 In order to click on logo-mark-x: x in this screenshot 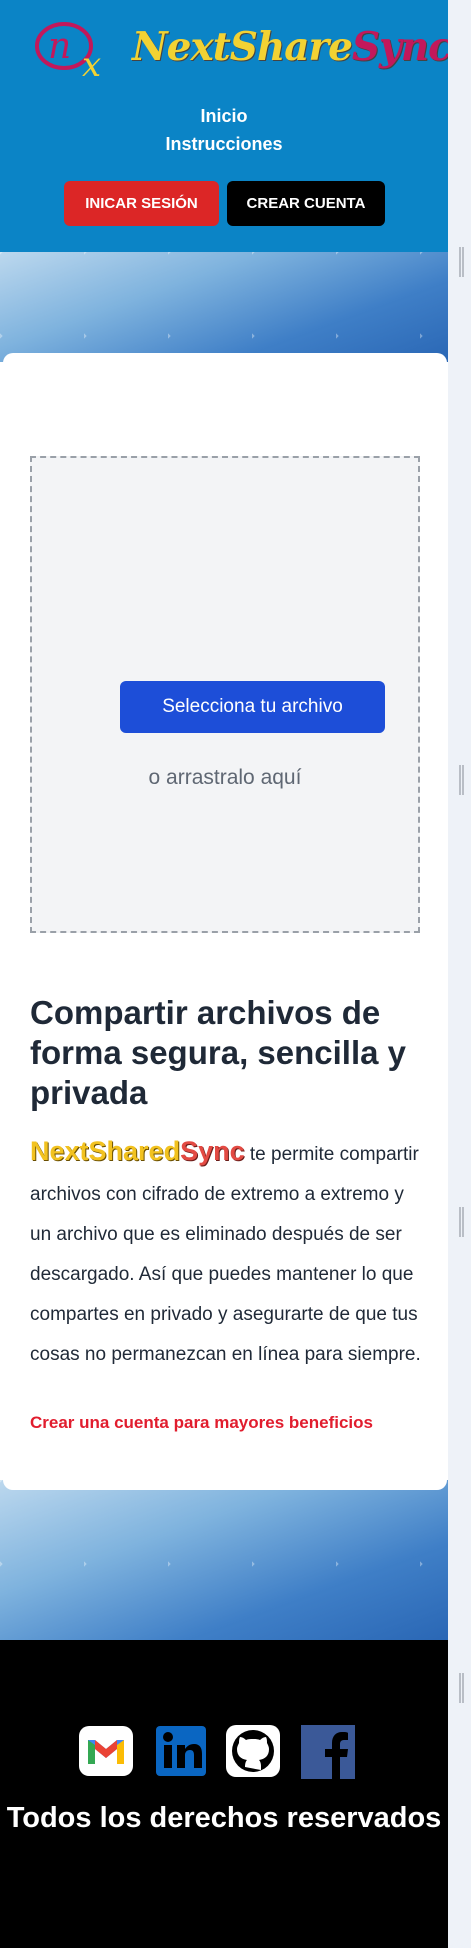, I will do `click(91, 63)`.